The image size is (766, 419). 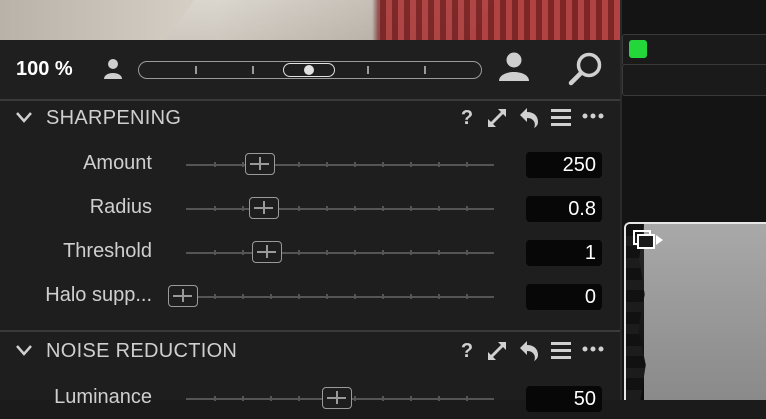 I want to click on slider-row-halo-suppression: Halo supp... 0, so click(x=310, y=297).